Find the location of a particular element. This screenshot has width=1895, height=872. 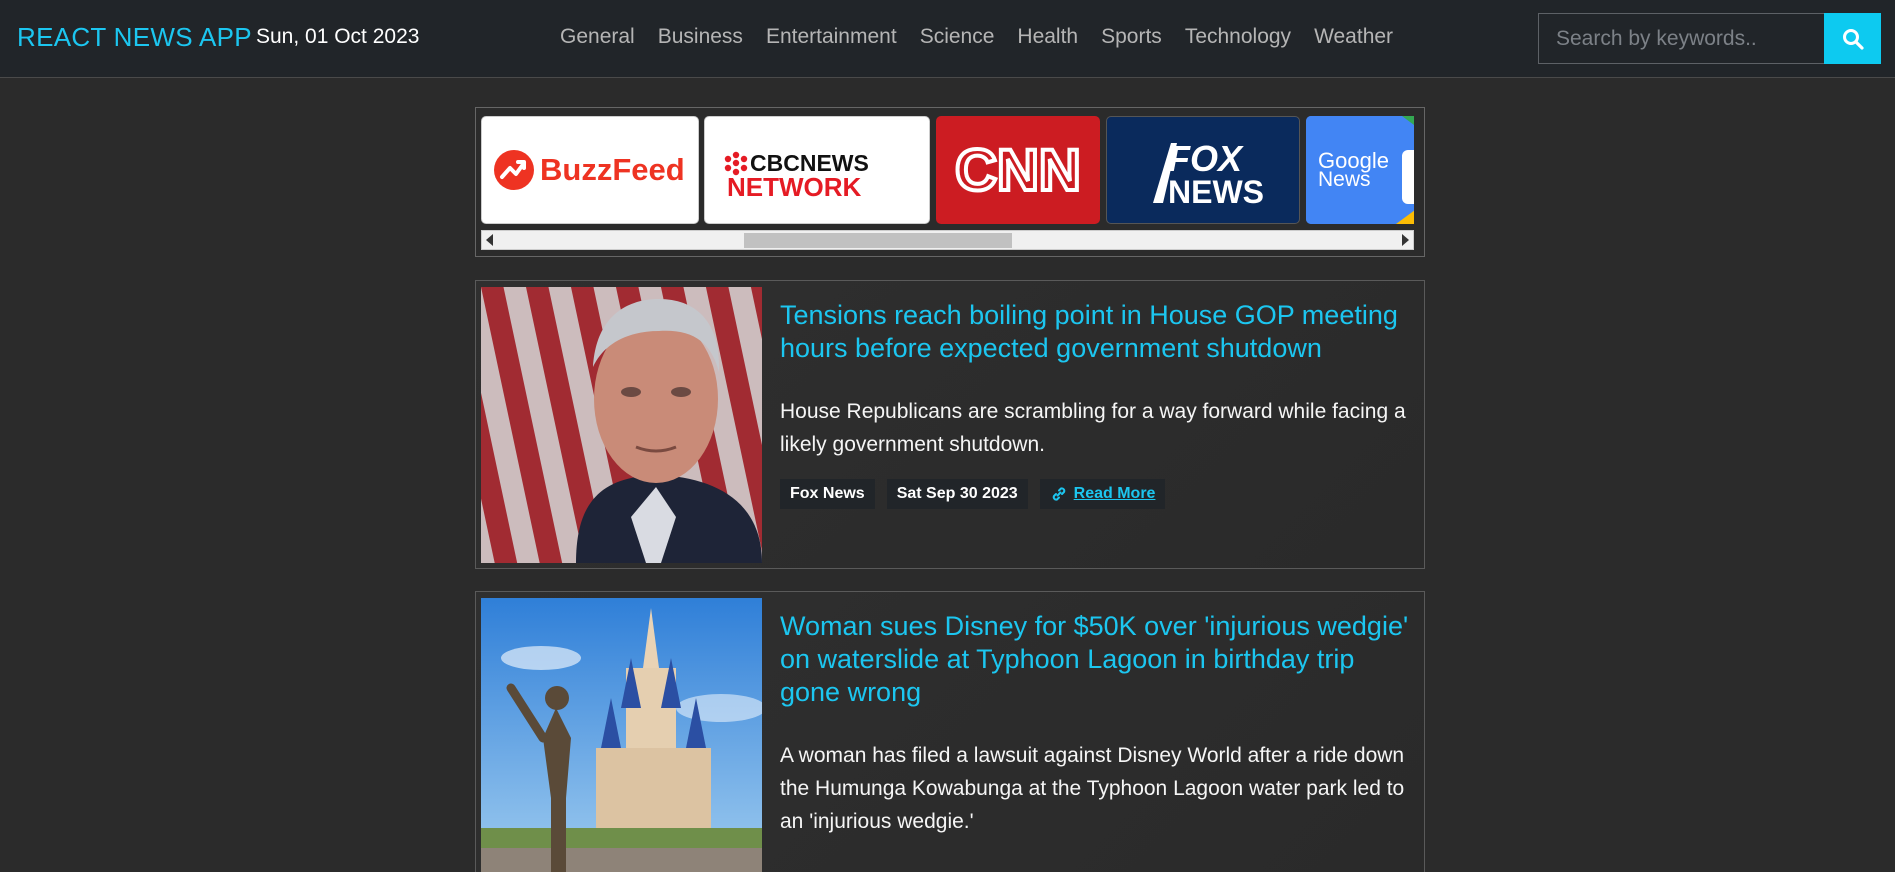

nav-technology: Technology is located at coordinates (1238, 40).